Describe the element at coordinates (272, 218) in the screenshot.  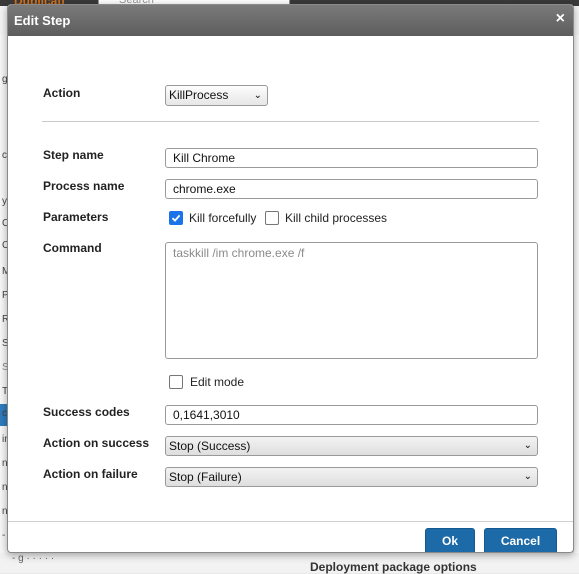
I see `kill-child-processes-checkbox` at that location.